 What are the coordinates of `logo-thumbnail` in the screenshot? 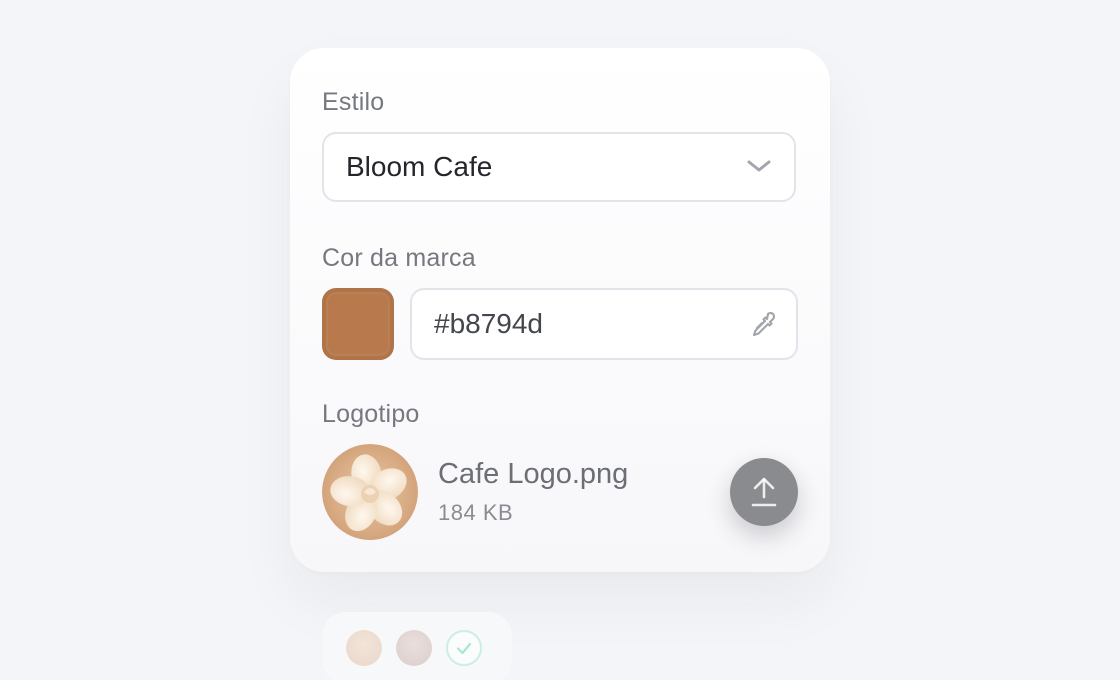 It's located at (370, 492).